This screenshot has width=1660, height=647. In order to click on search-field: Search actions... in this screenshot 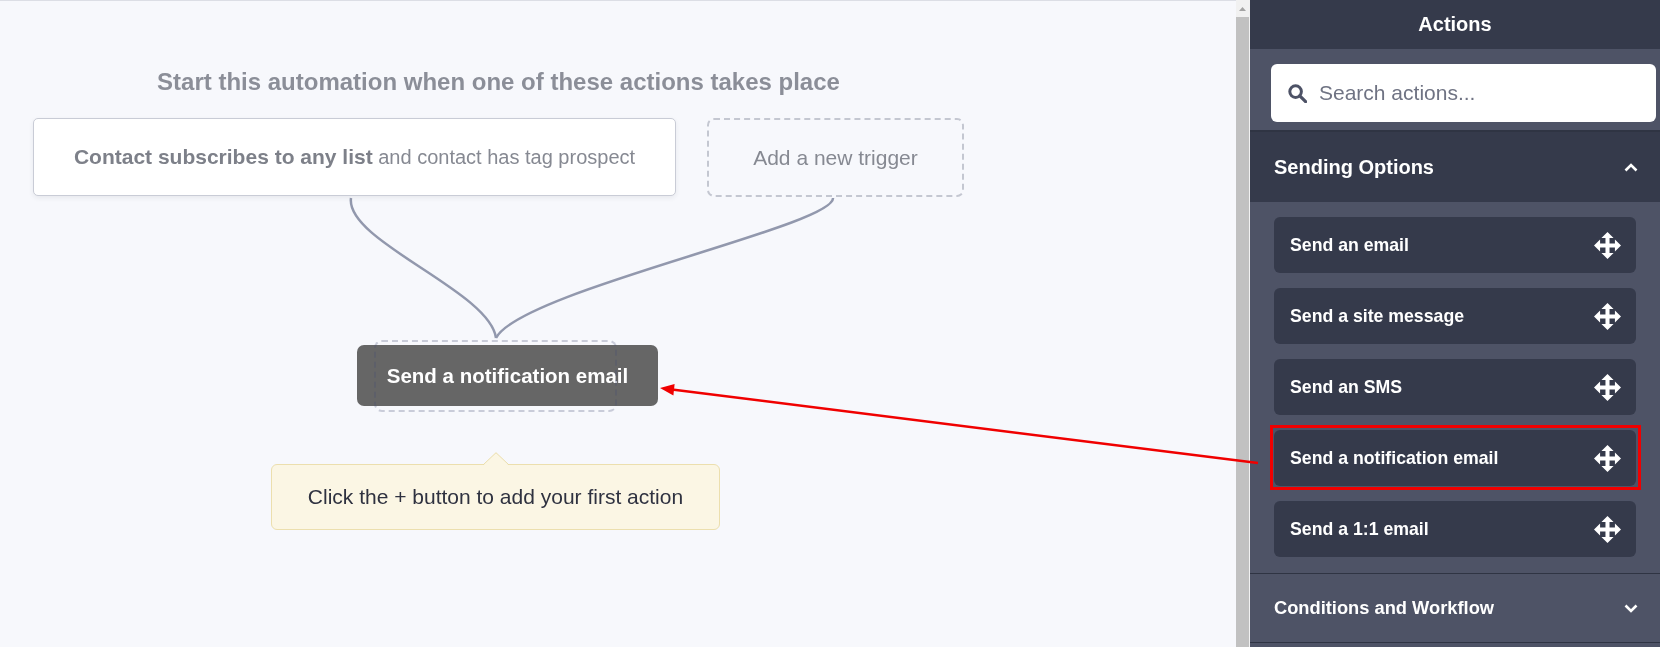, I will do `click(1463, 93)`.